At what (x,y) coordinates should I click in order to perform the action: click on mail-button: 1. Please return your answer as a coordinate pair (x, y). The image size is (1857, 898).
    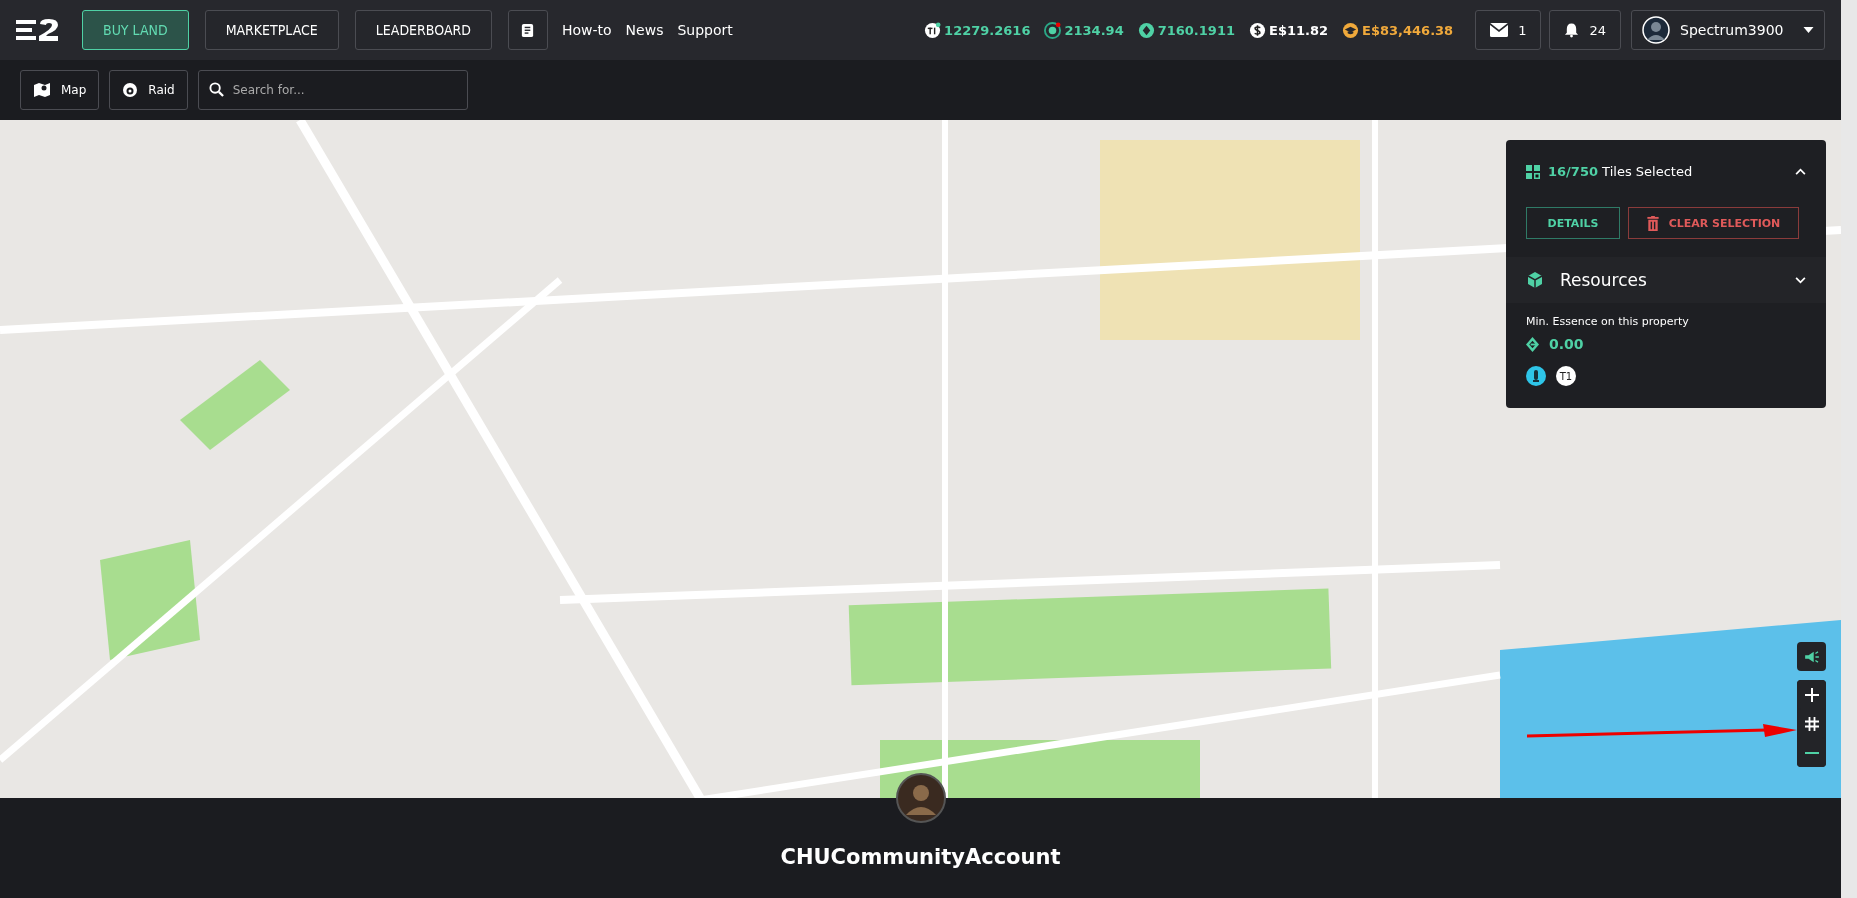
    Looking at the image, I should click on (1508, 30).